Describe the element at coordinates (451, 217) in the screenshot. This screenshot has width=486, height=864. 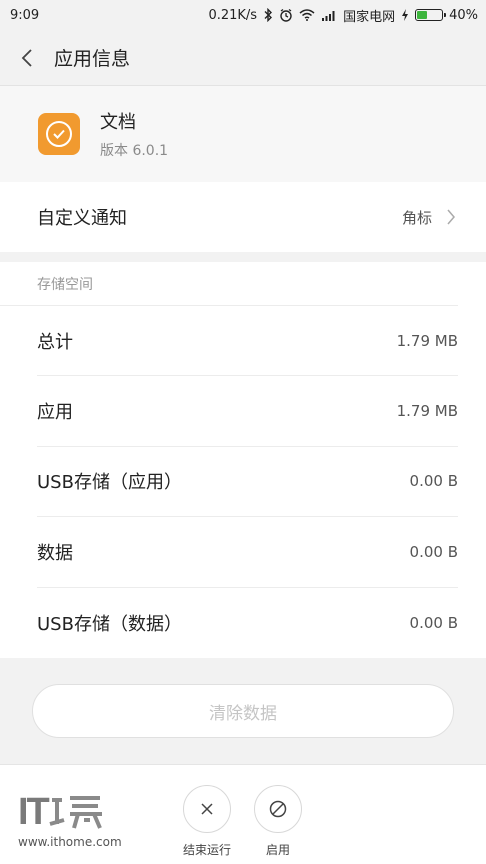
I see `chevron-right-icon` at that location.